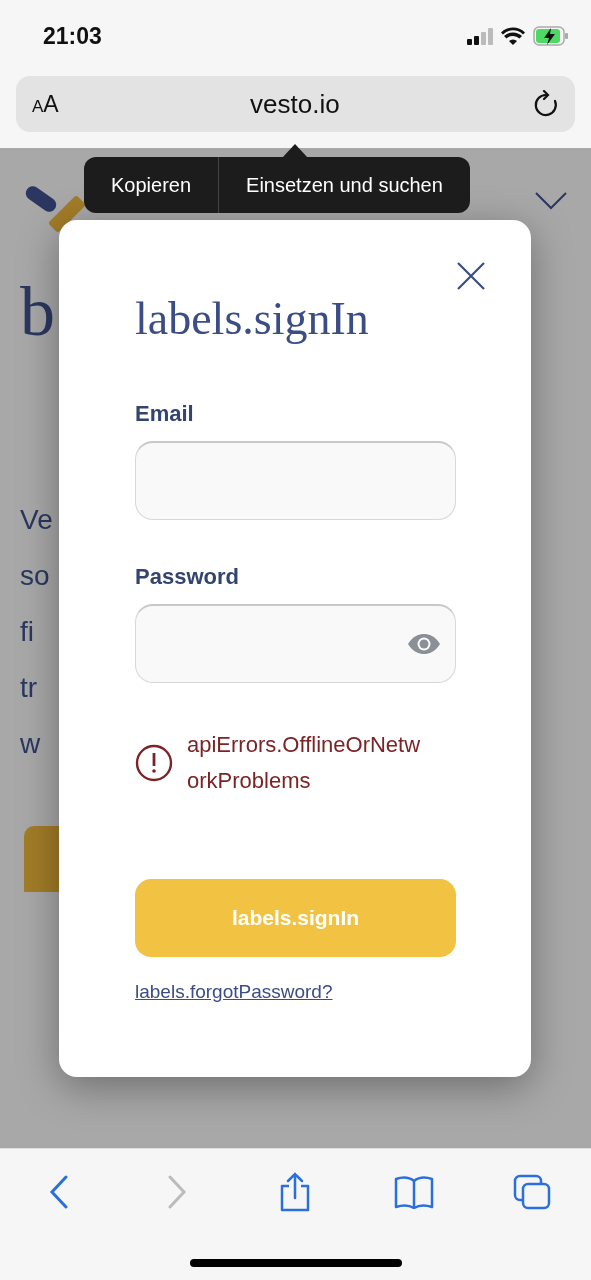 The width and height of the screenshot is (591, 1280). I want to click on wifi-icon, so click(513, 36).